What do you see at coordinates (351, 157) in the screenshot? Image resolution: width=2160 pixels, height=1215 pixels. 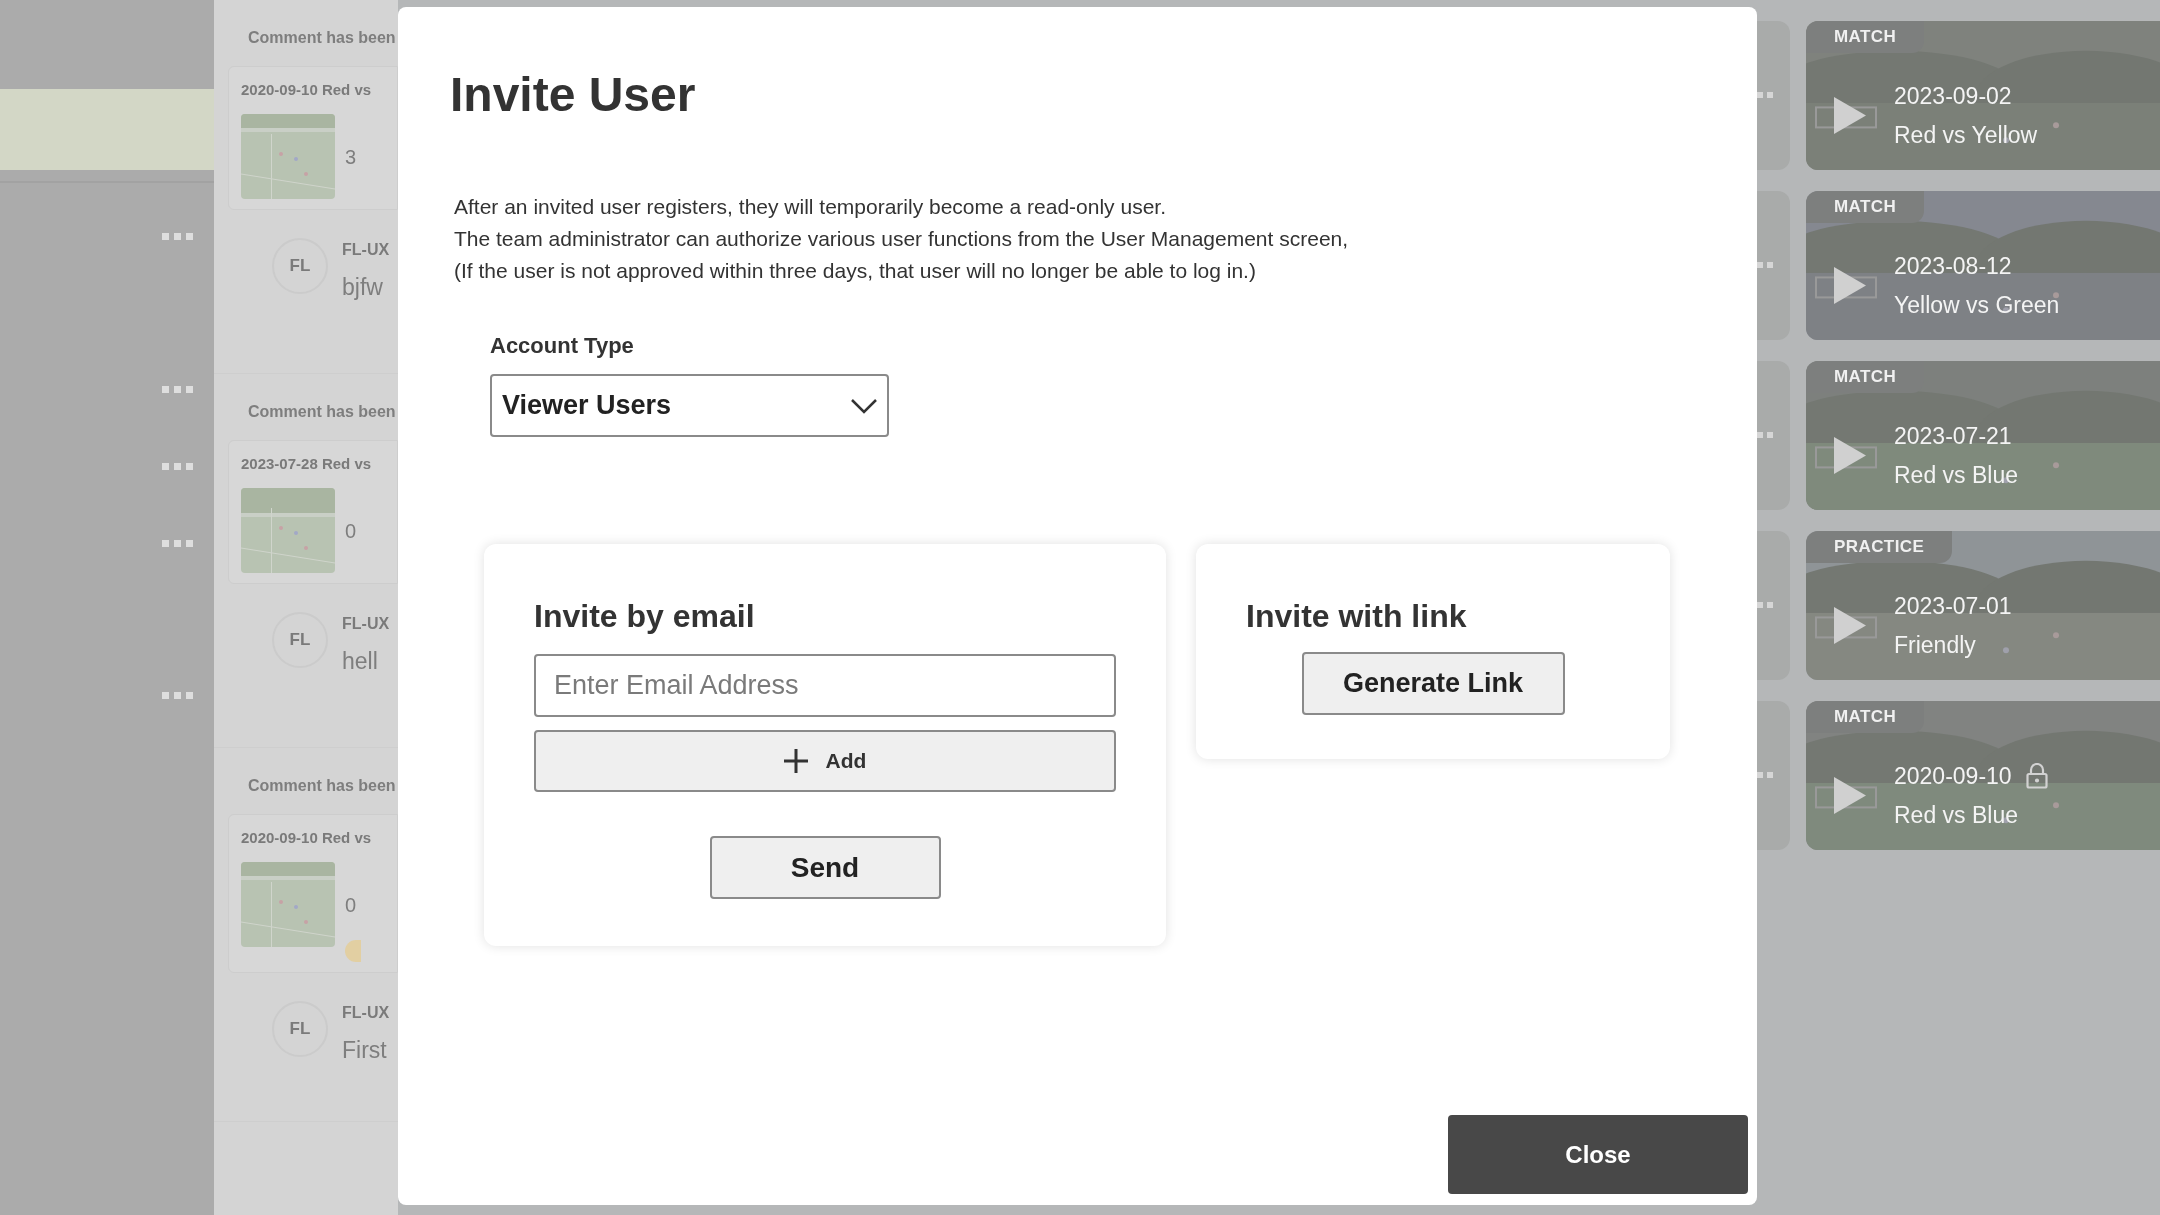 I see `timestamp: 3` at bounding box center [351, 157].